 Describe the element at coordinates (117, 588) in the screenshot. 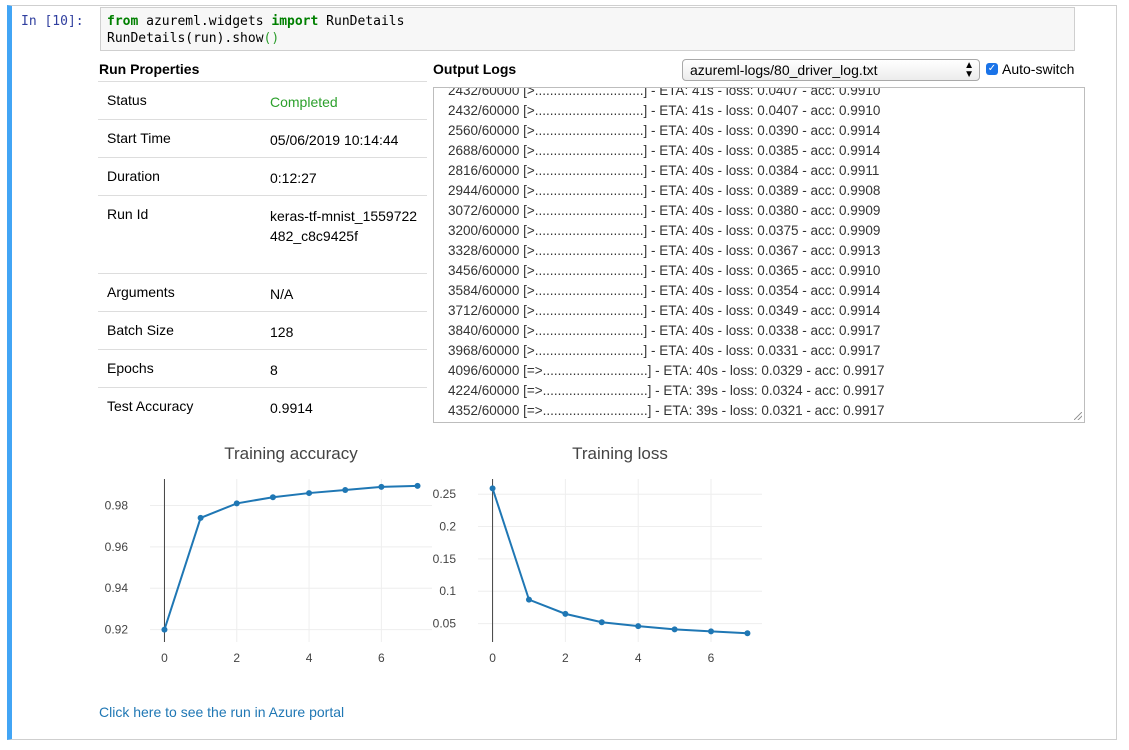

I see `y-tick-label: 0.94` at that location.